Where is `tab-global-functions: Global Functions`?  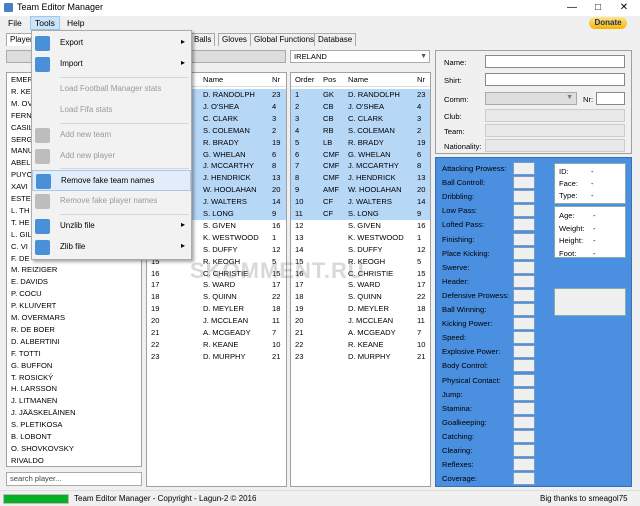 tab-global-functions: Global Functions is located at coordinates (284, 39).